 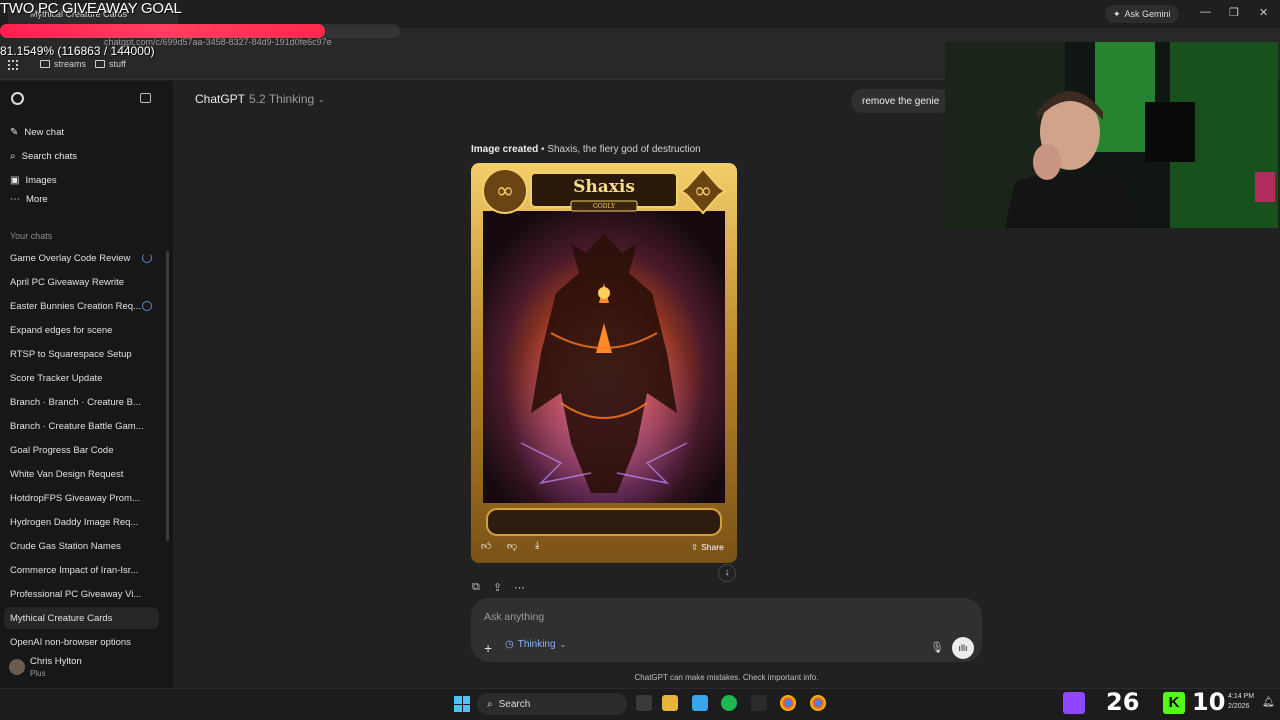 I want to click on chevron-down-icon: ⌄, so click(x=563, y=644).